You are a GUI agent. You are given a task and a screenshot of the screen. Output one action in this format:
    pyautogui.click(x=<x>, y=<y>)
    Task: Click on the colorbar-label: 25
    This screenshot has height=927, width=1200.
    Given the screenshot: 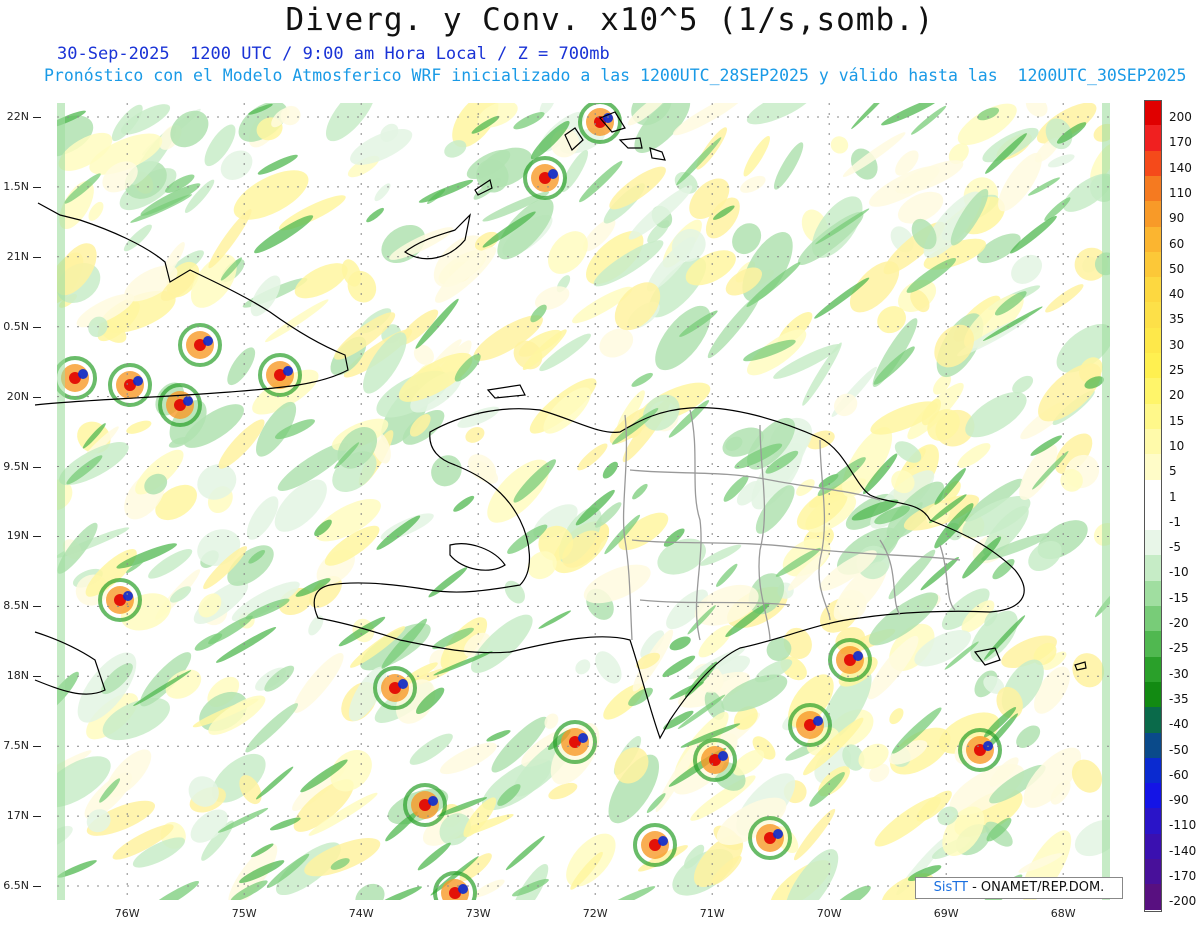 What is the action you would take?
    pyautogui.click(x=1177, y=370)
    